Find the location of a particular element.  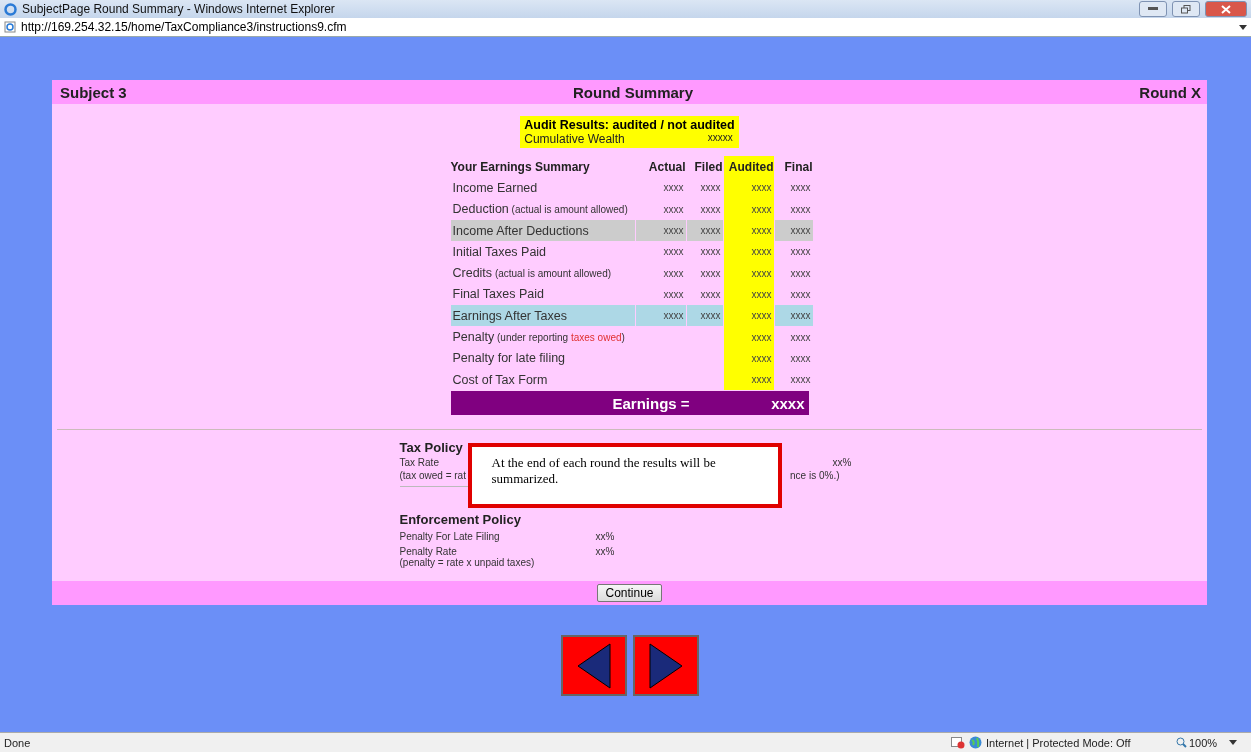

window-title: SubjectPage Round Summary - Windows Internet Explorer is located at coordinates (179, 9).